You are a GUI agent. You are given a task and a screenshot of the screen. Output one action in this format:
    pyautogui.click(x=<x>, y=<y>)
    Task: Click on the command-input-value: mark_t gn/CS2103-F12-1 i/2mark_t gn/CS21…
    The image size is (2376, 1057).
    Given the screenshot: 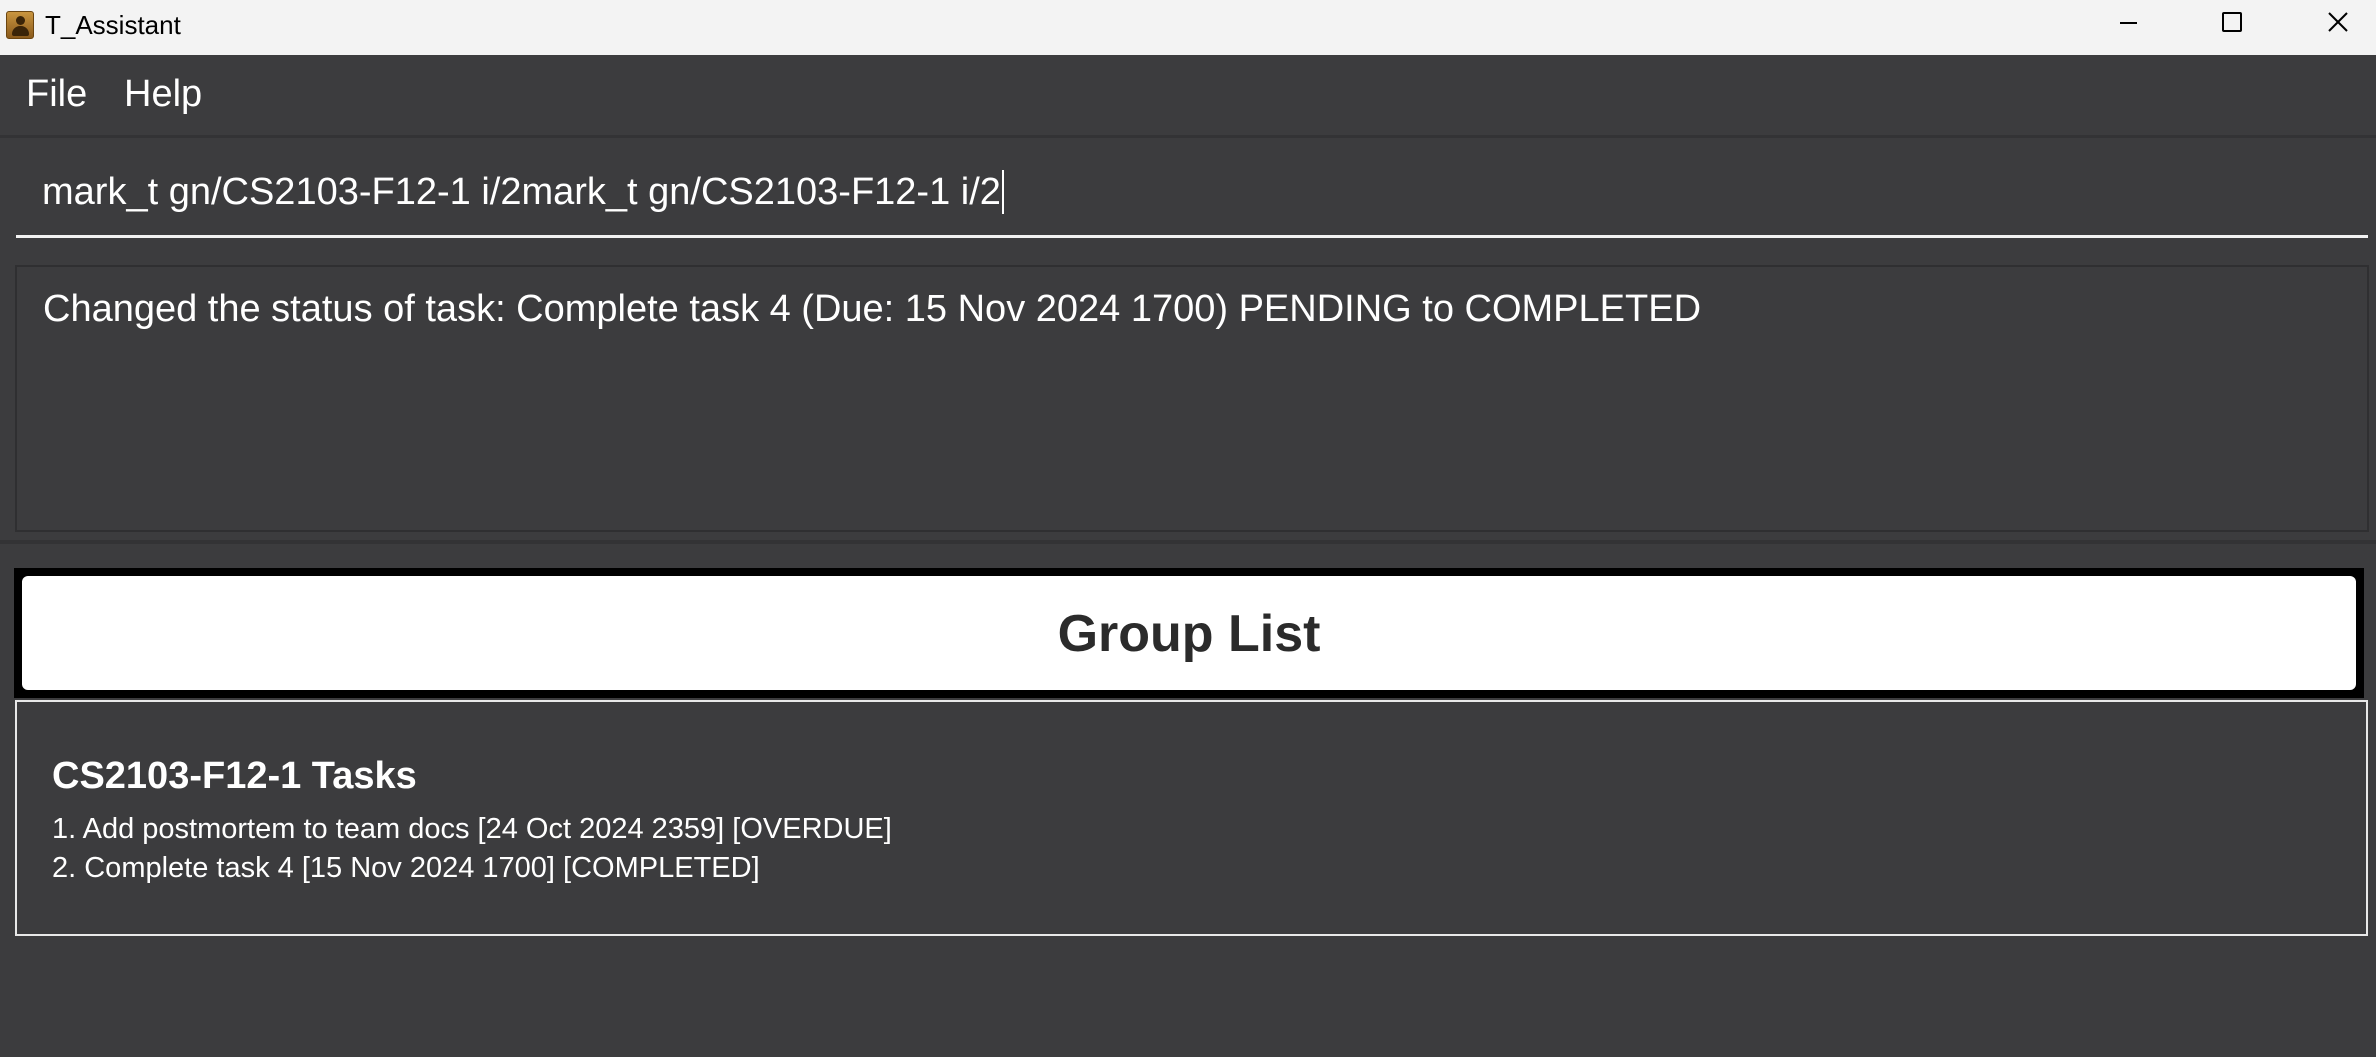 What is the action you would take?
    pyautogui.click(x=521, y=192)
    